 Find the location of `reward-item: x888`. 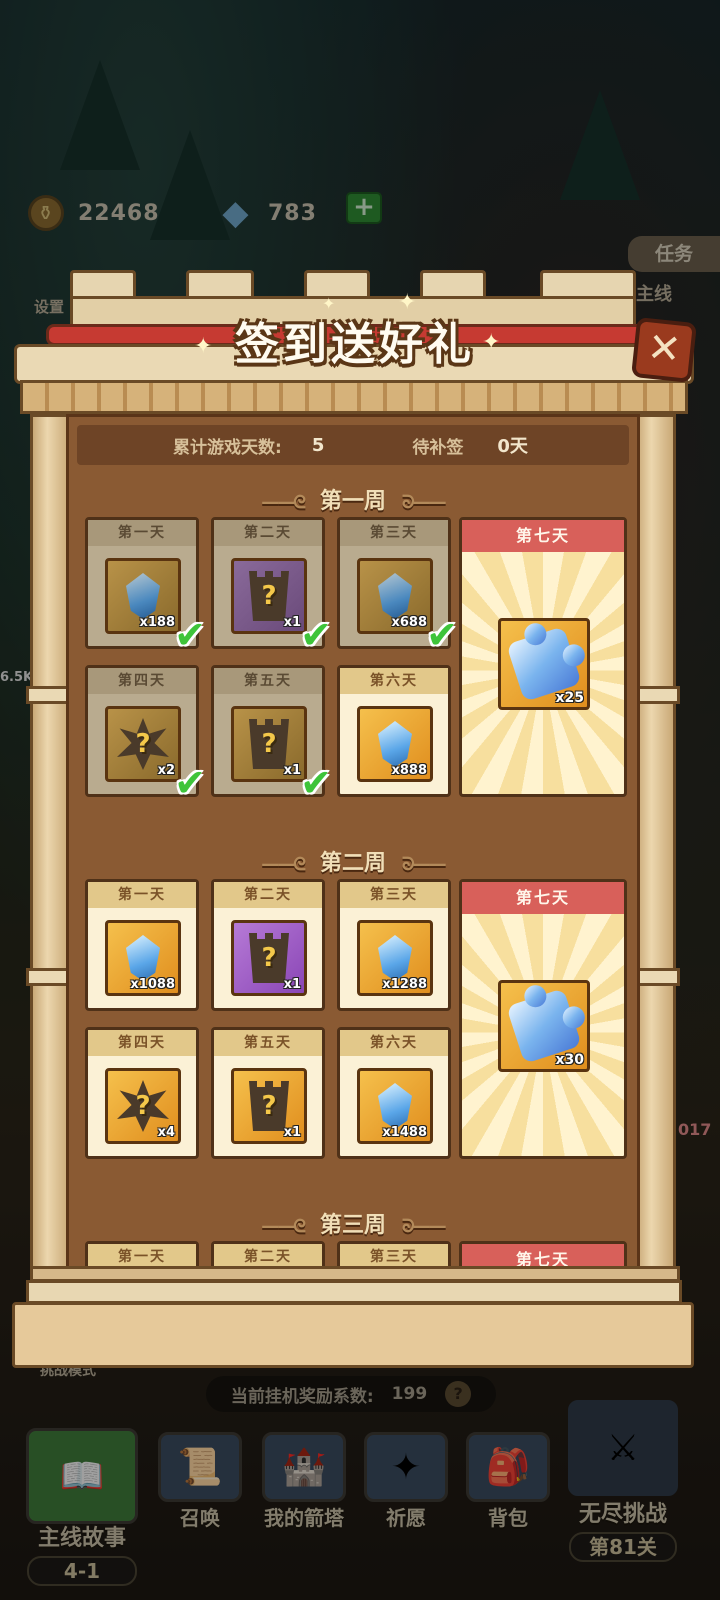

reward-item: x888 is located at coordinates (395, 744).